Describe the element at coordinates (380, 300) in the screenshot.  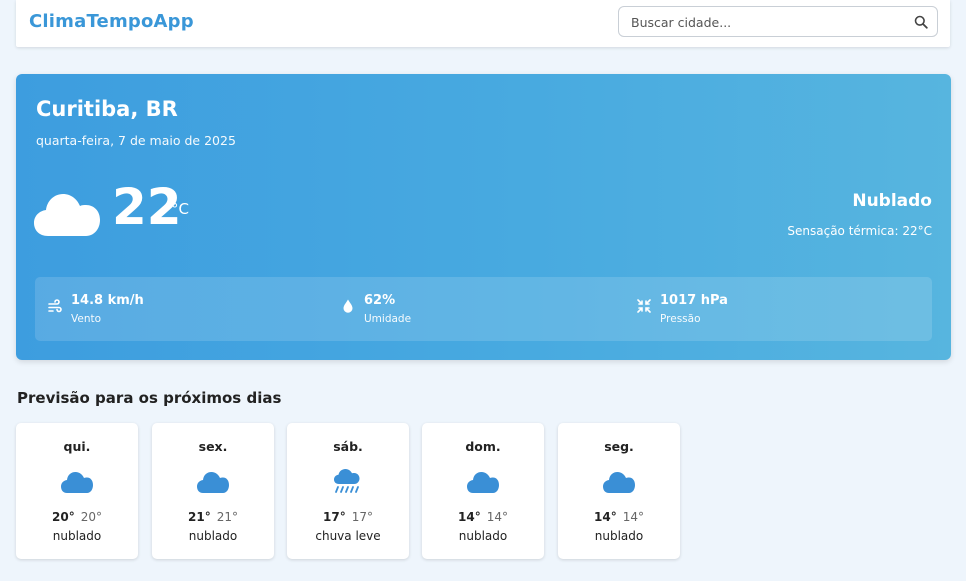
I see `humidity-value: 62%` at that location.